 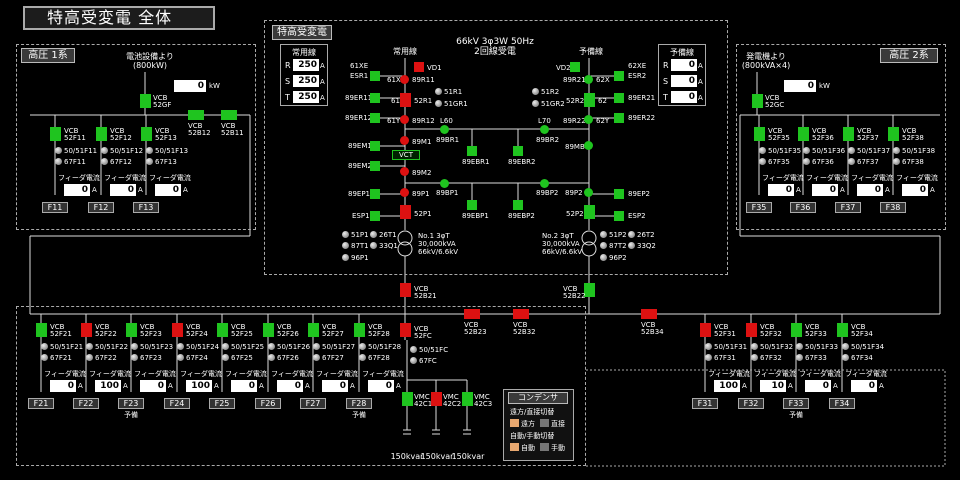 I want to click on 52r1-breaker, so click(x=405, y=100).